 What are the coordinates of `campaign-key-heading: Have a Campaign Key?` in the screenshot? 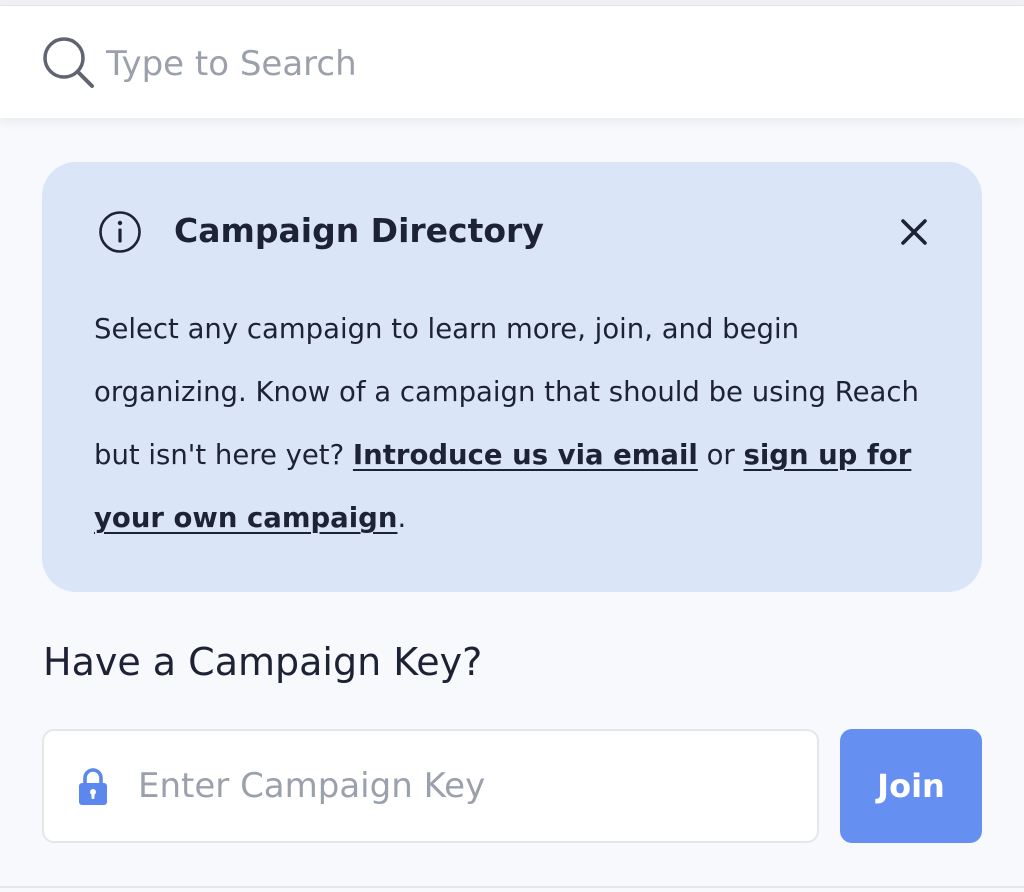 It's located at (263, 662).